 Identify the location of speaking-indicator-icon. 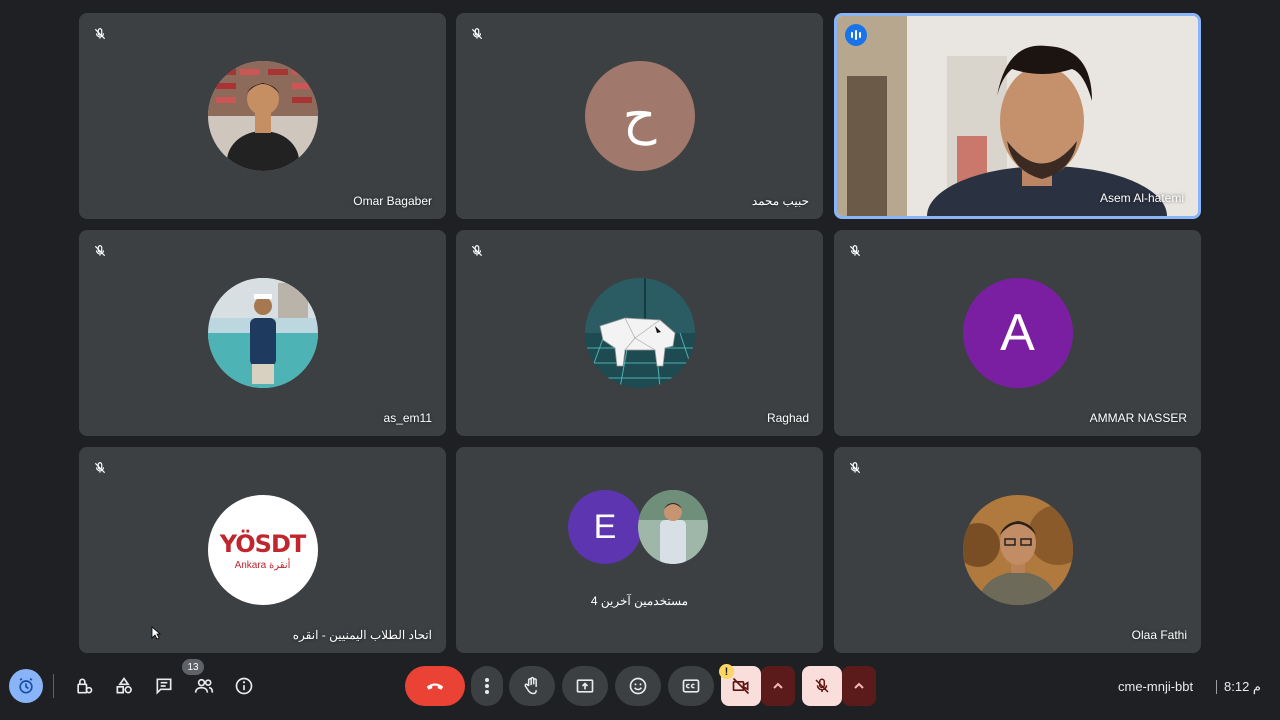
(856, 35).